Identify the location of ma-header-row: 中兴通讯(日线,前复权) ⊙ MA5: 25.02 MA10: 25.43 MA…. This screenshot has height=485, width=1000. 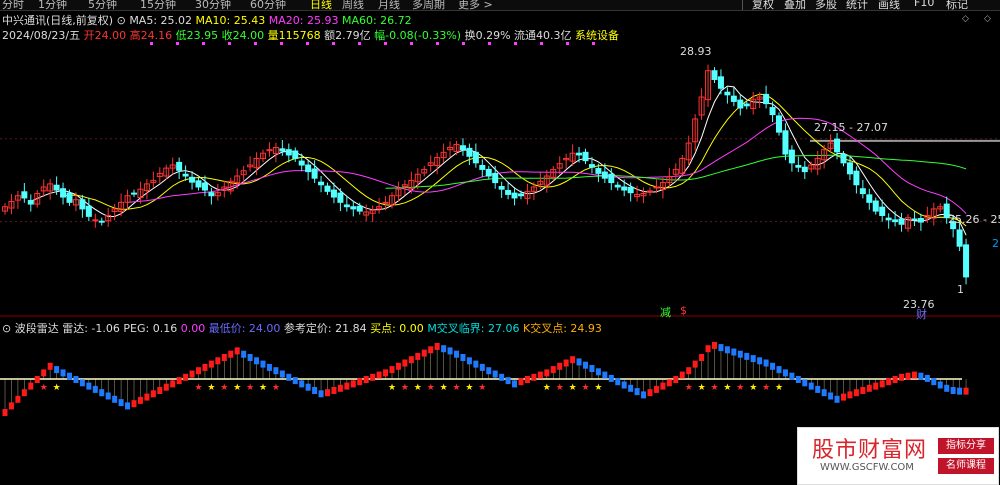
(207, 20).